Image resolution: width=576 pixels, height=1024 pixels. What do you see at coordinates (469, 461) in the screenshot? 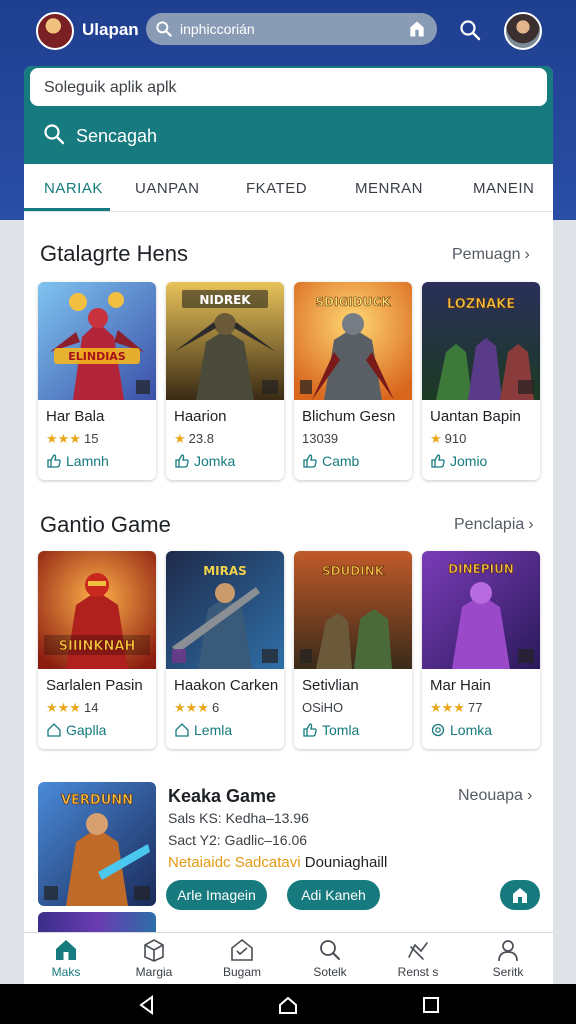
I see `card-action-label: Jomio` at bounding box center [469, 461].